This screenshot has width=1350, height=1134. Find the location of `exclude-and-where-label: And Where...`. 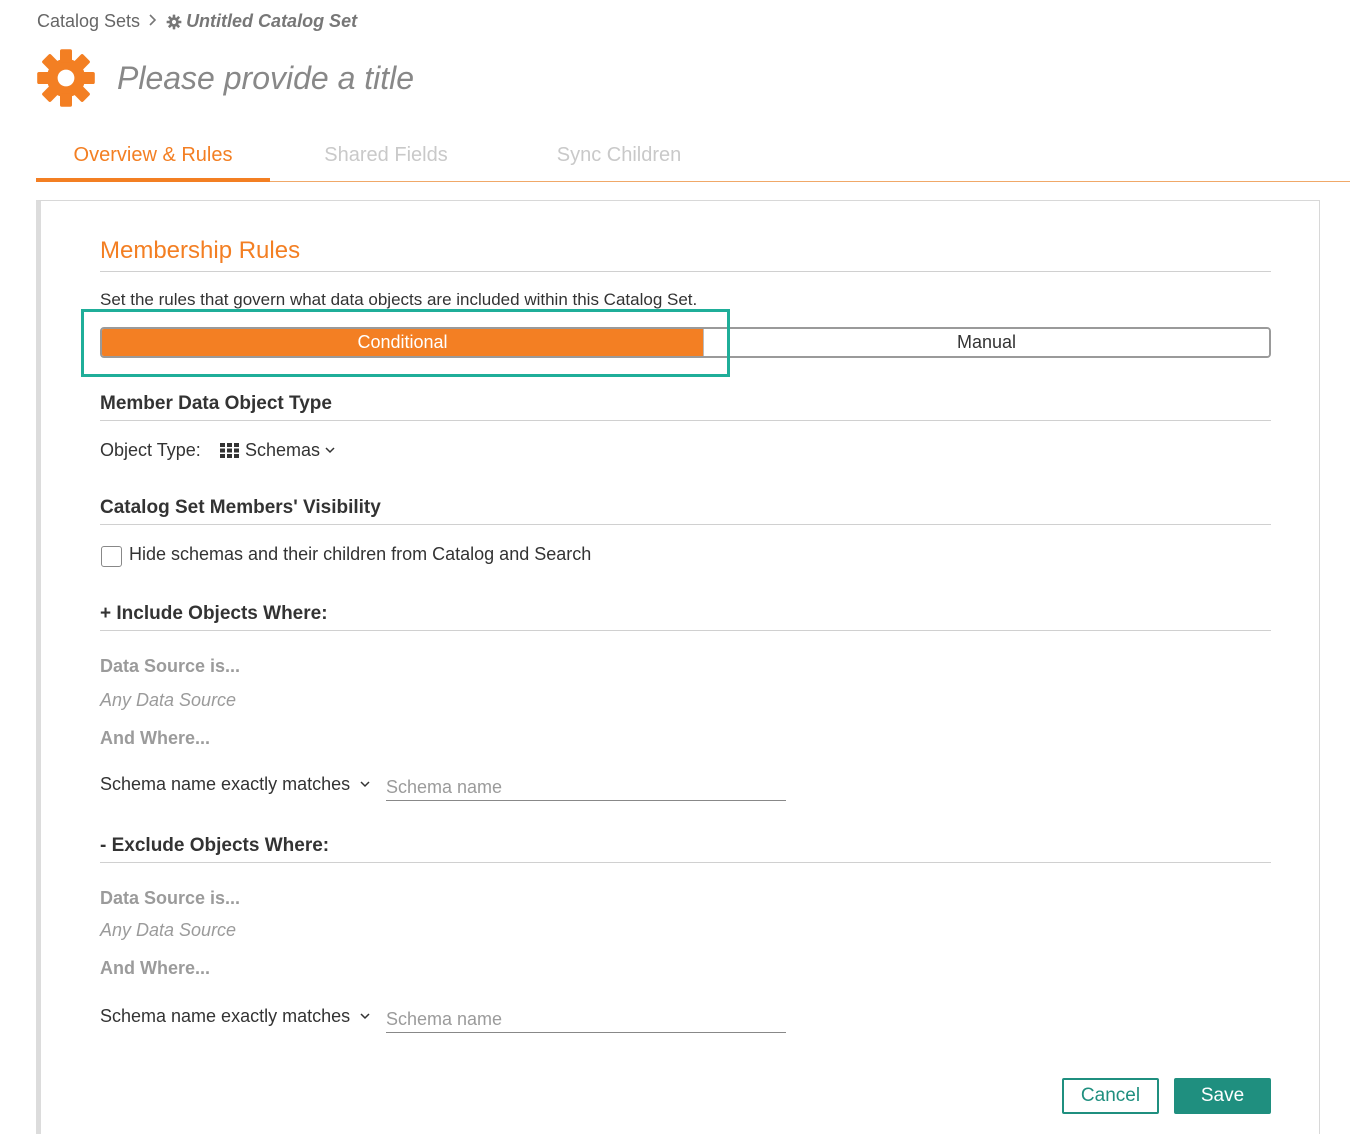

exclude-and-where-label: And Where... is located at coordinates (155, 968).